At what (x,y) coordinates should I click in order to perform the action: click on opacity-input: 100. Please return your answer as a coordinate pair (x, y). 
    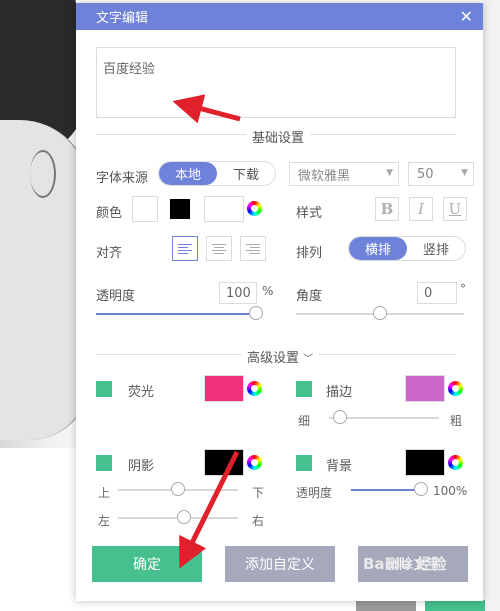
    Looking at the image, I should click on (238, 293).